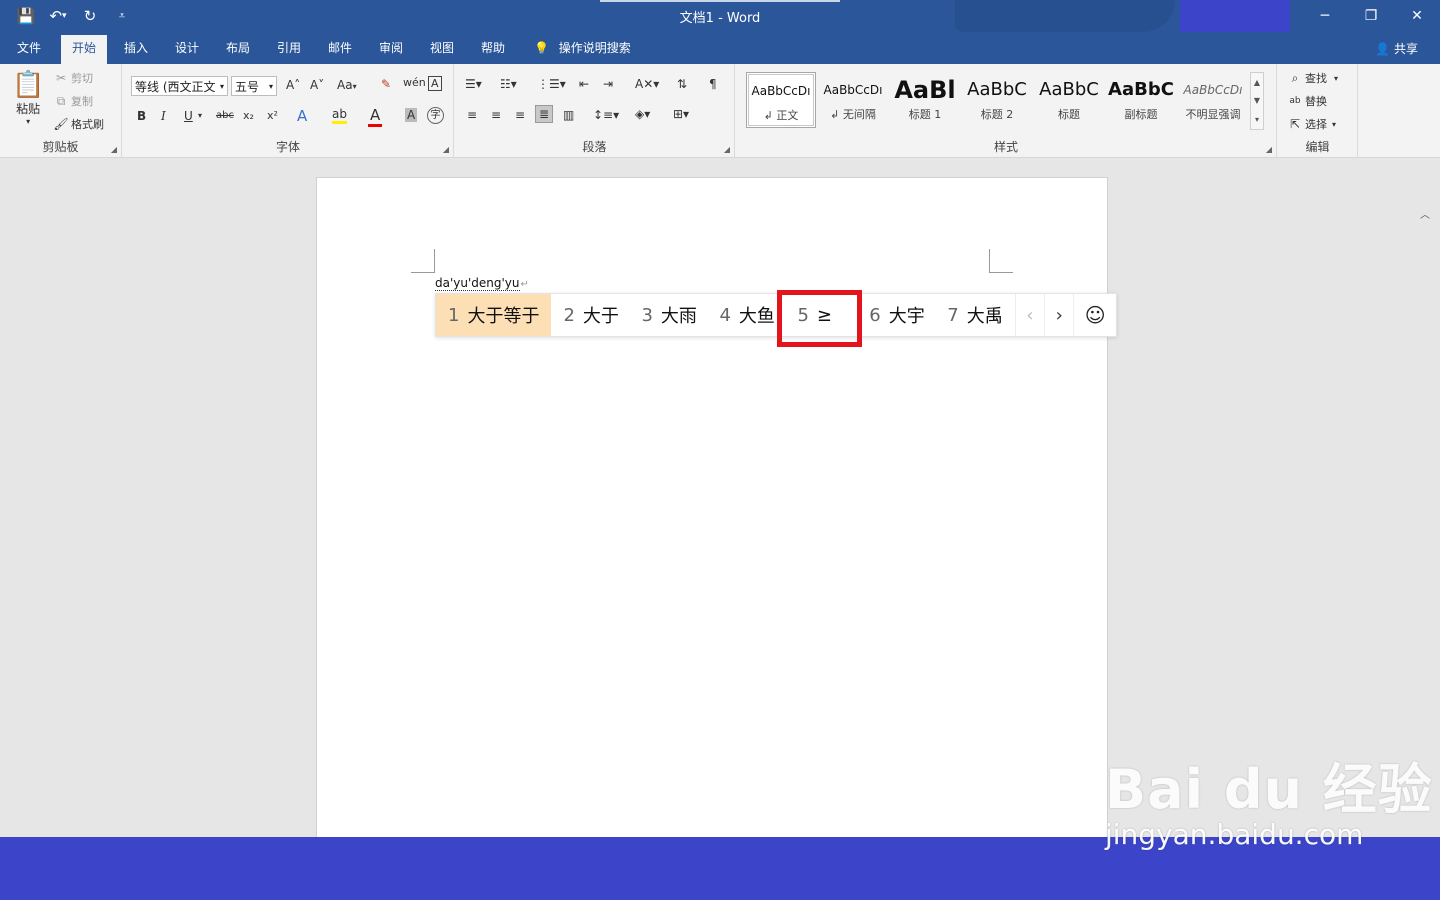 The image size is (1440, 900). Describe the element at coordinates (668, 315) in the screenshot. I see `candidate-item: 3 大雨` at that location.